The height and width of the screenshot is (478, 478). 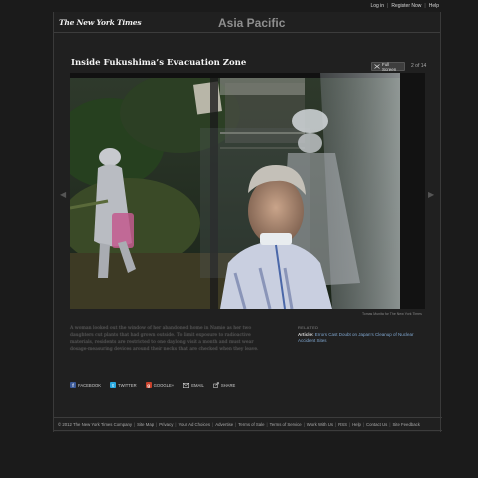 I want to click on slideshow-headline: Inside Fukushima’s Evacuation Zone, so click(x=159, y=63).